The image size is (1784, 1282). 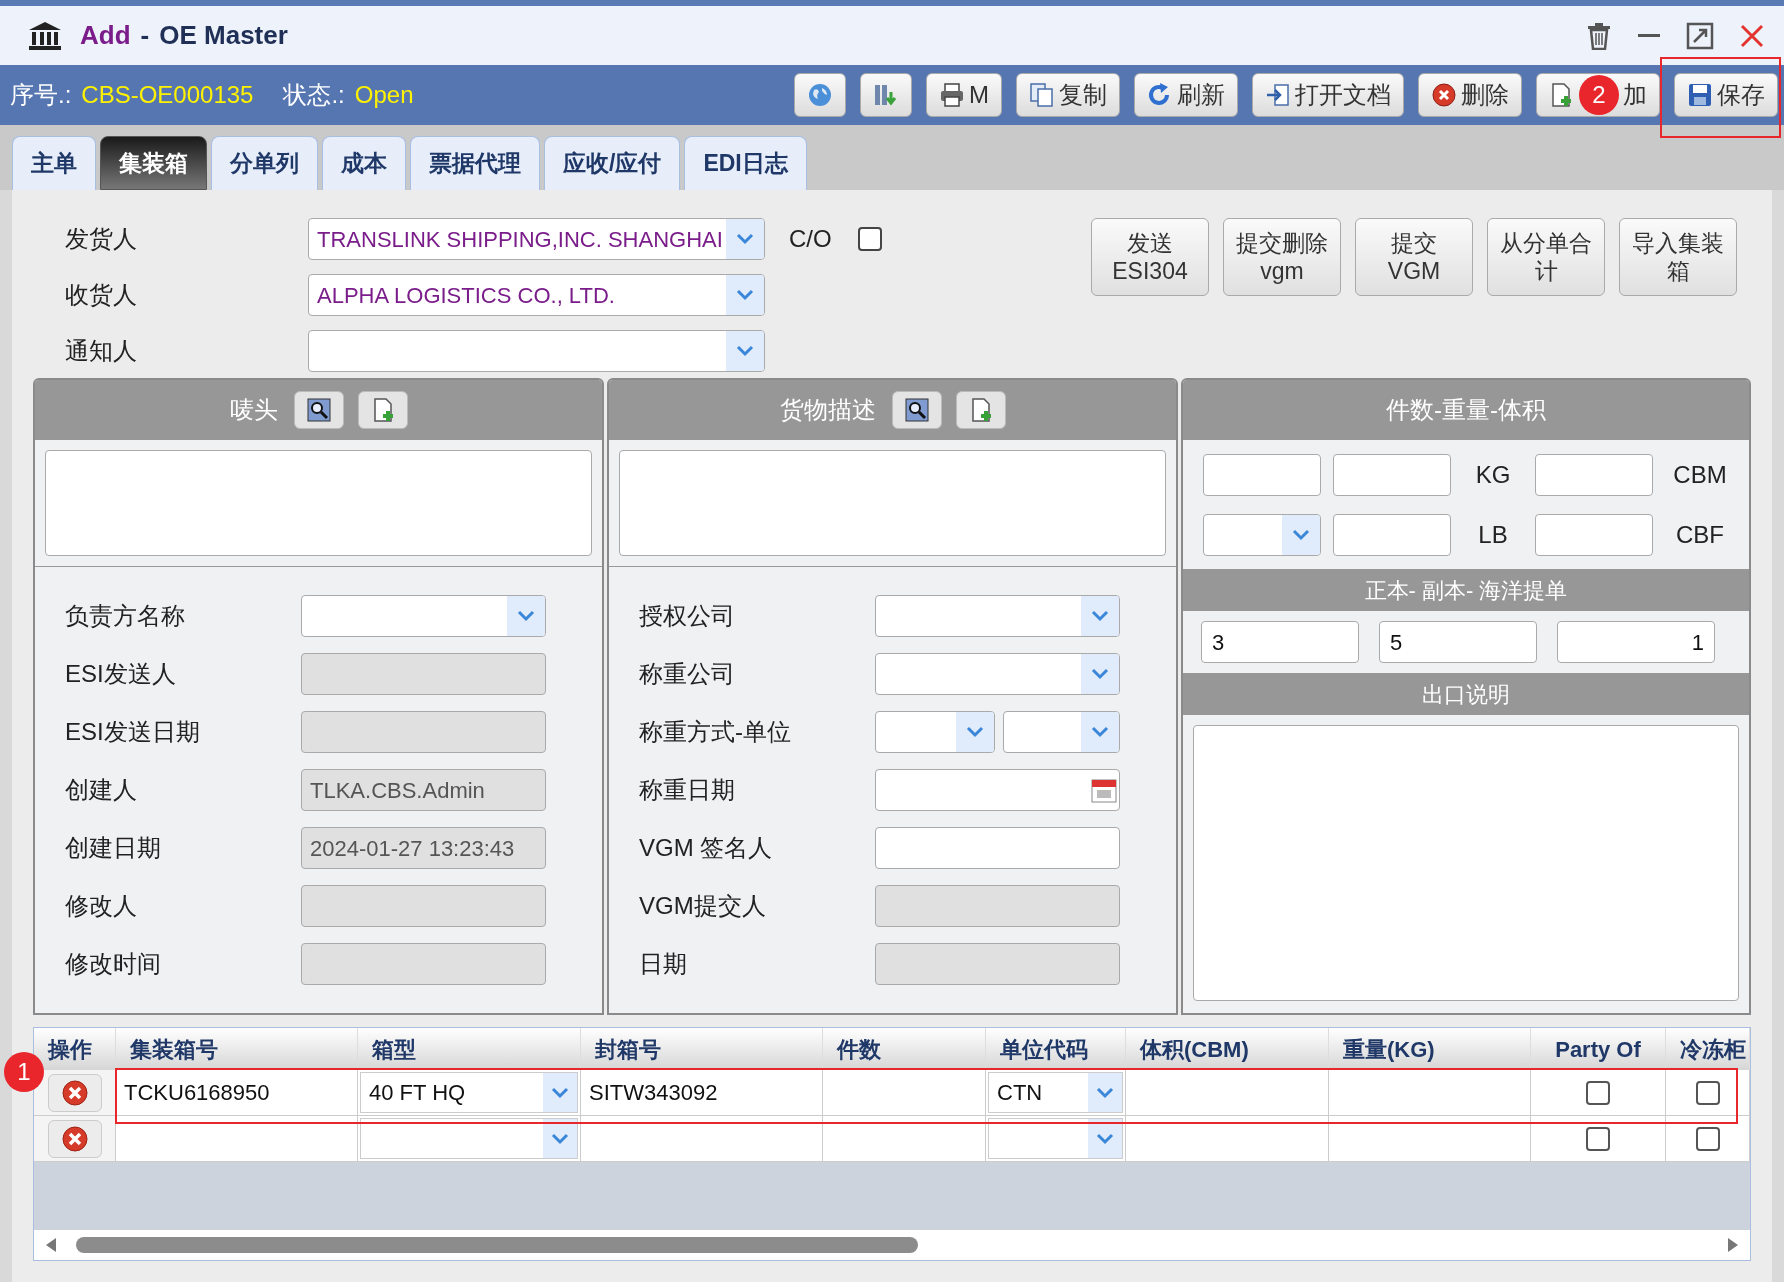 I want to click on tab: 主单, so click(x=54, y=163).